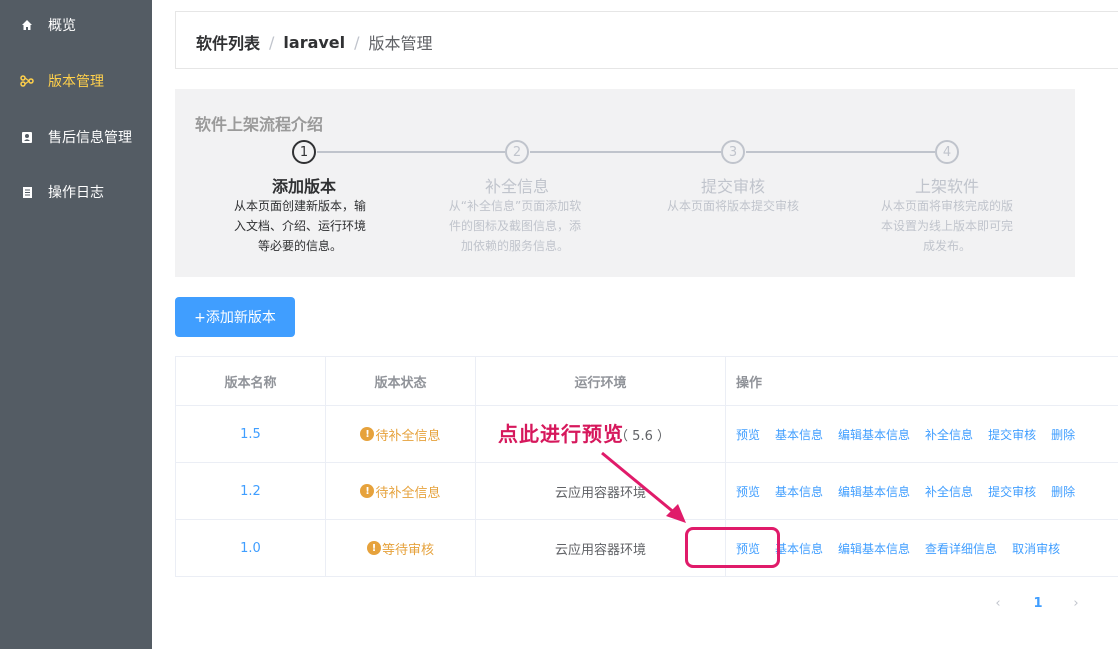 This screenshot has width=1118, height=649. I want to click on annotation-text: 点此进行预览, so click(561, 434).